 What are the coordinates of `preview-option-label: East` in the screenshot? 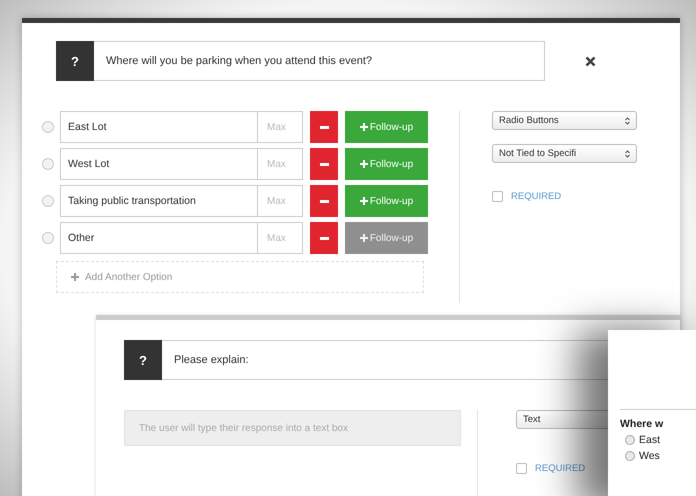 It's located at (649, 440).